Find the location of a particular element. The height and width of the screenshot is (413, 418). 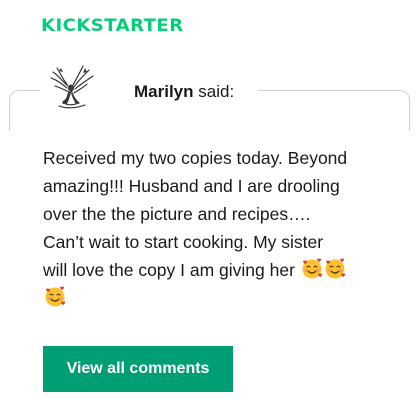

comment-line-emoji is located at coordinates (218, 298).